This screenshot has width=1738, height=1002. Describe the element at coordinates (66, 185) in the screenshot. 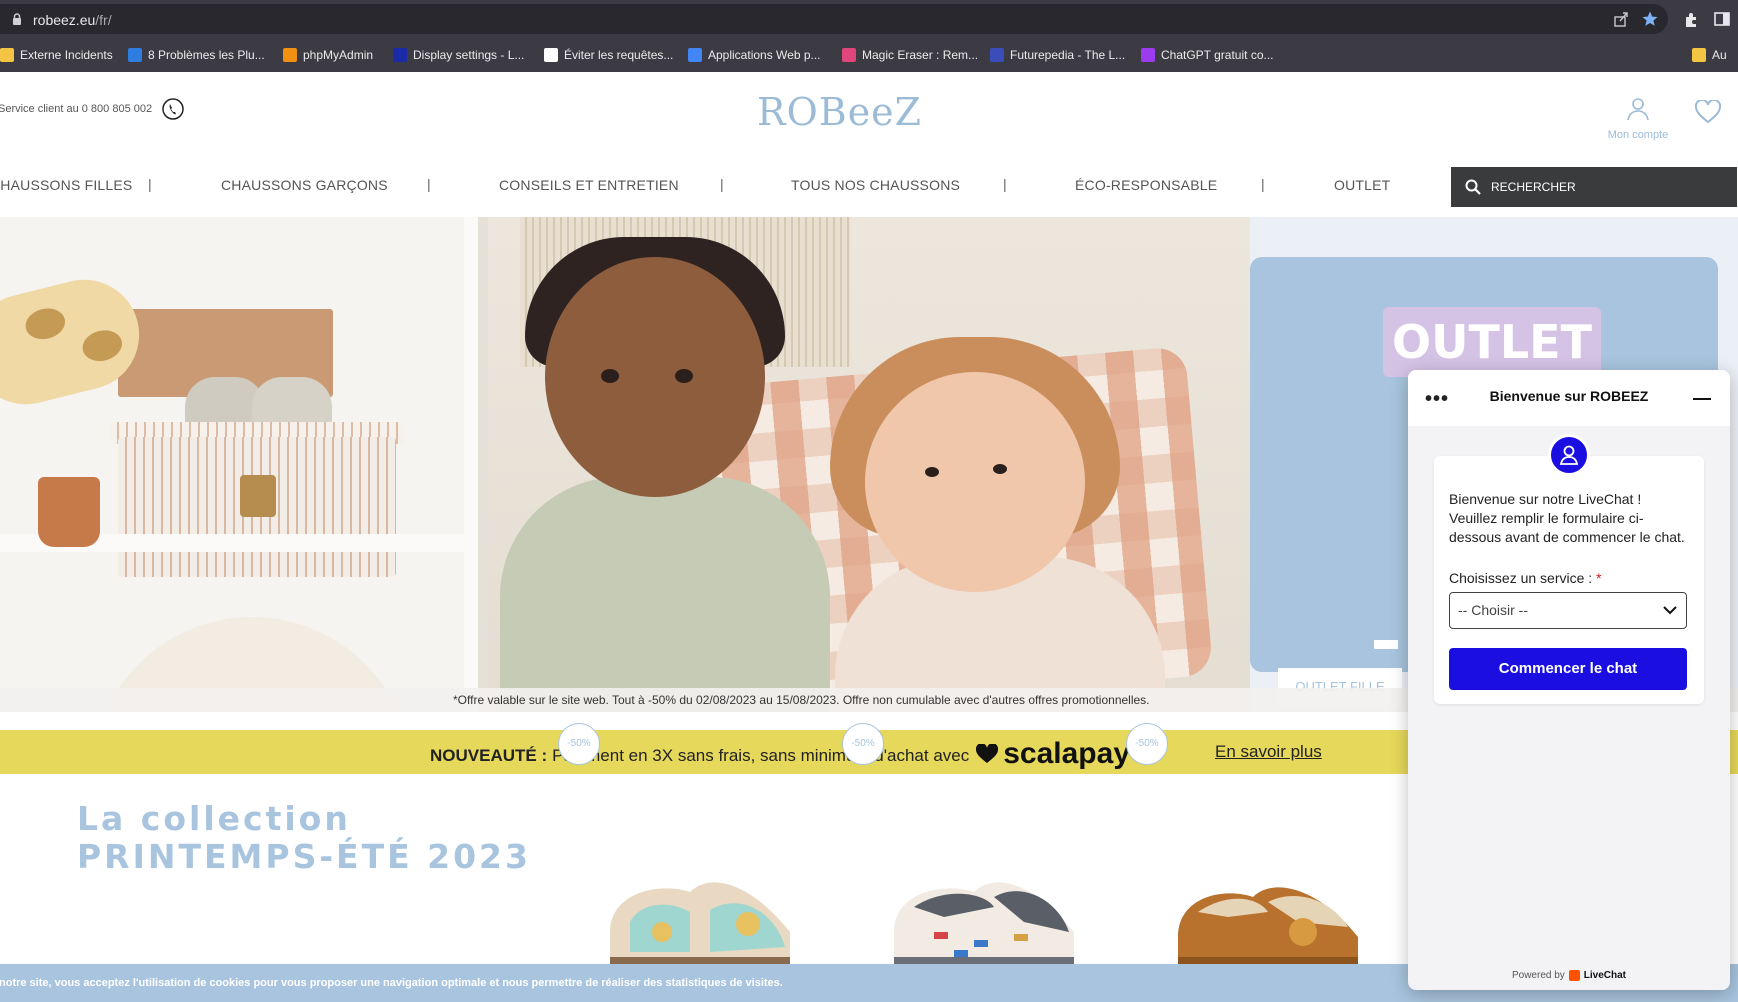

I see `nav-chaussons-filles: CHAUSSONS FILLES` at that location.